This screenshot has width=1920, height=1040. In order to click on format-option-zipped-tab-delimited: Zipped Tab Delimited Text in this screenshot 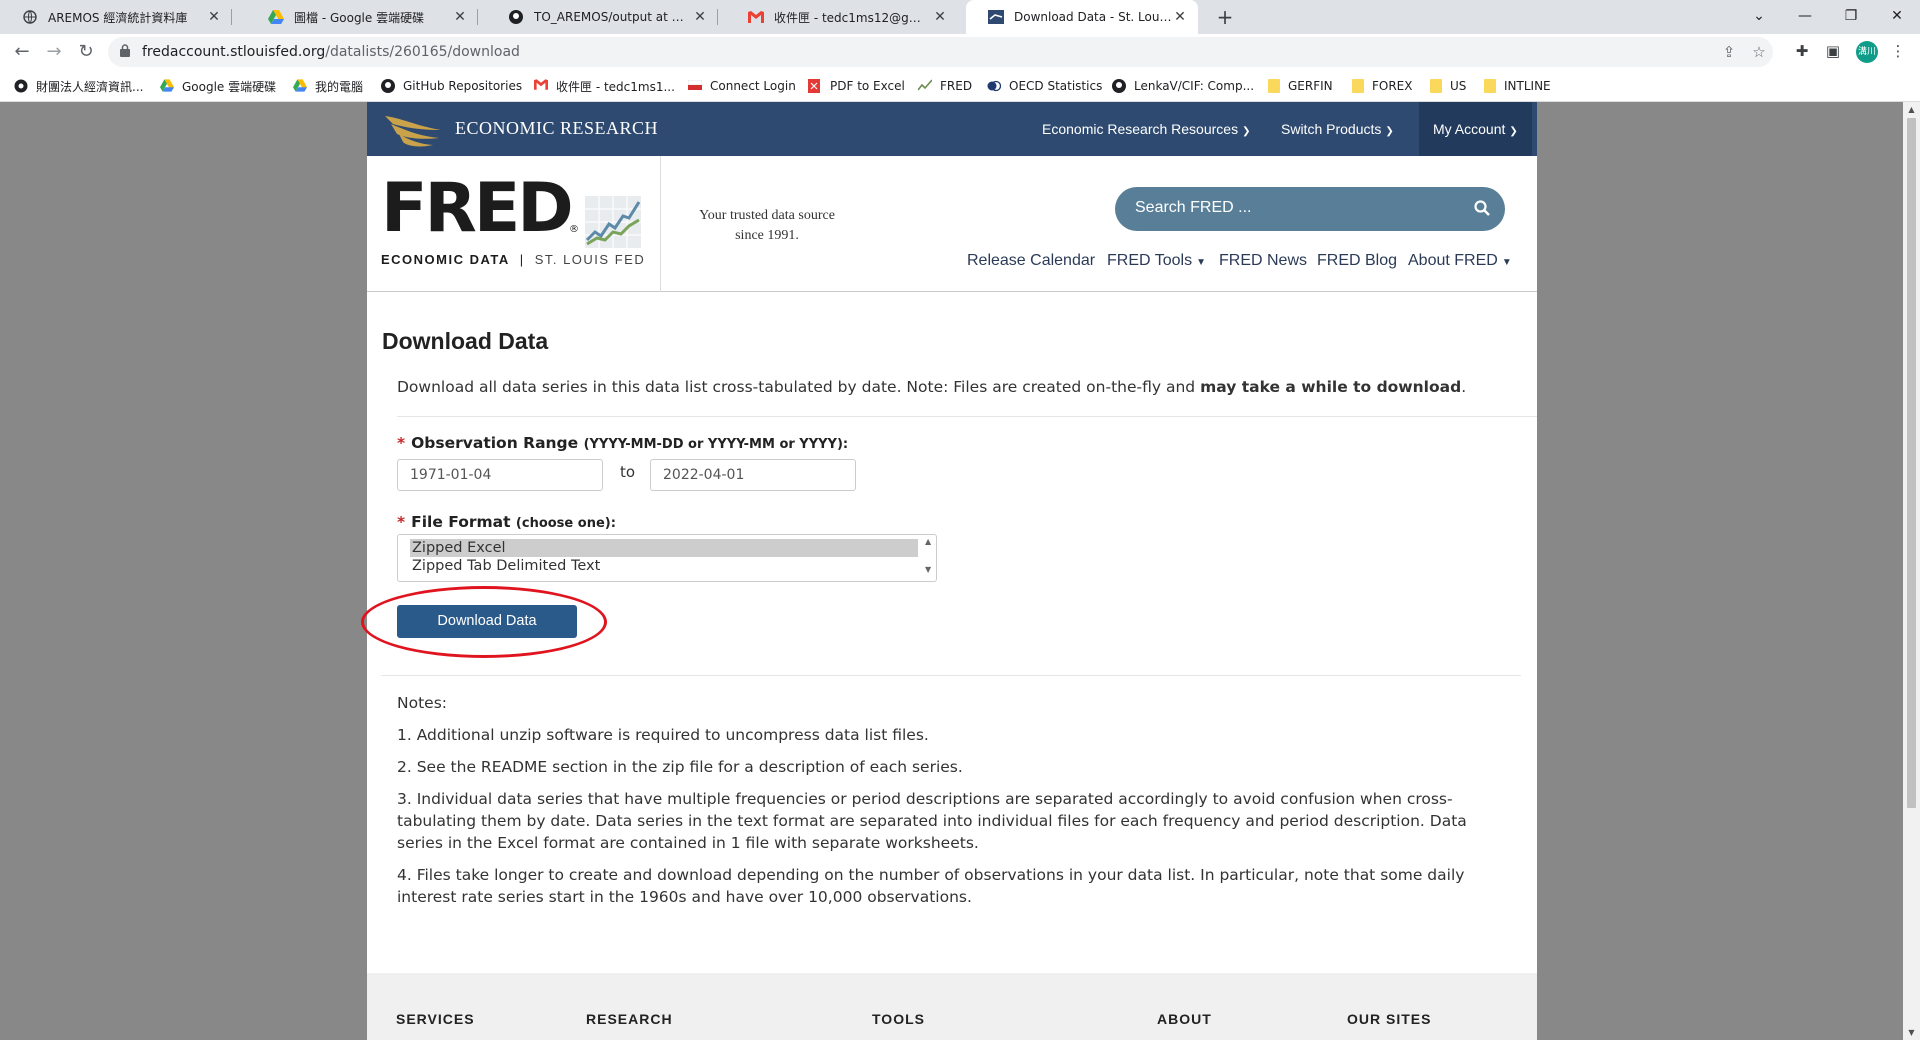, I will do `click(664, 566)`.